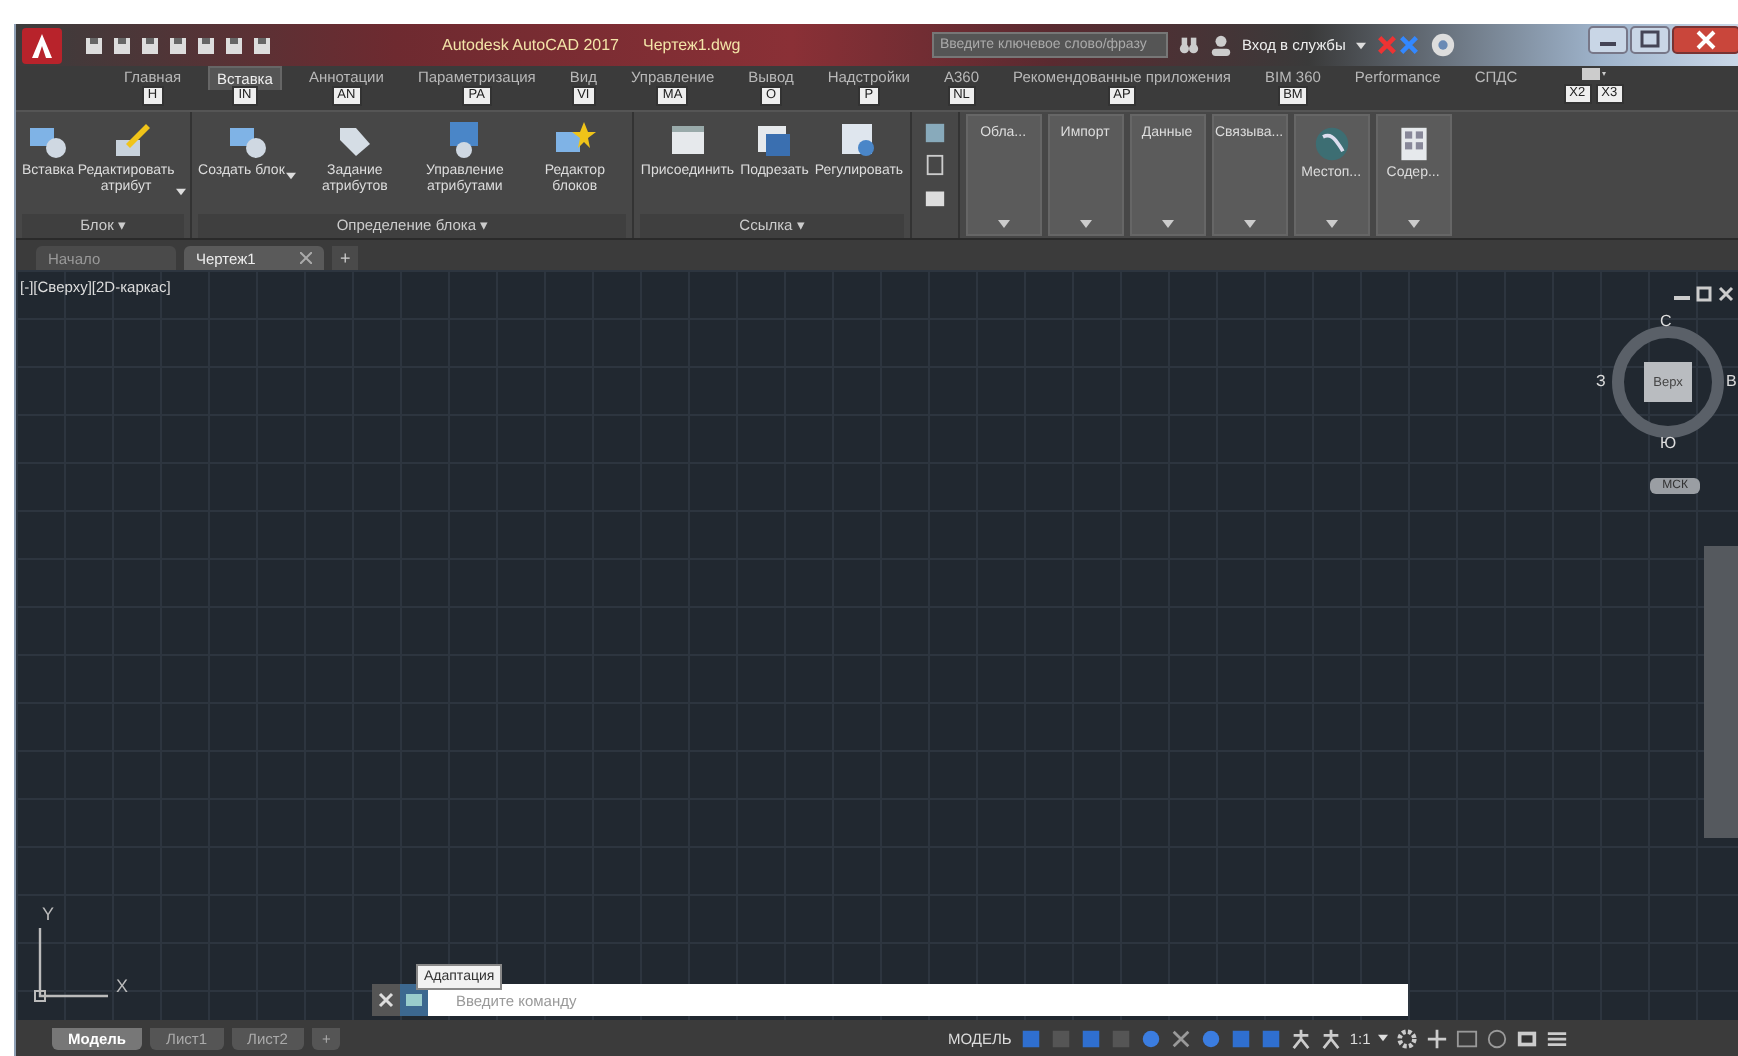  What do you see at coordinates (48, 914) in the screenshot?
I see `axis-label: Y` at bounding box center [48, 914].